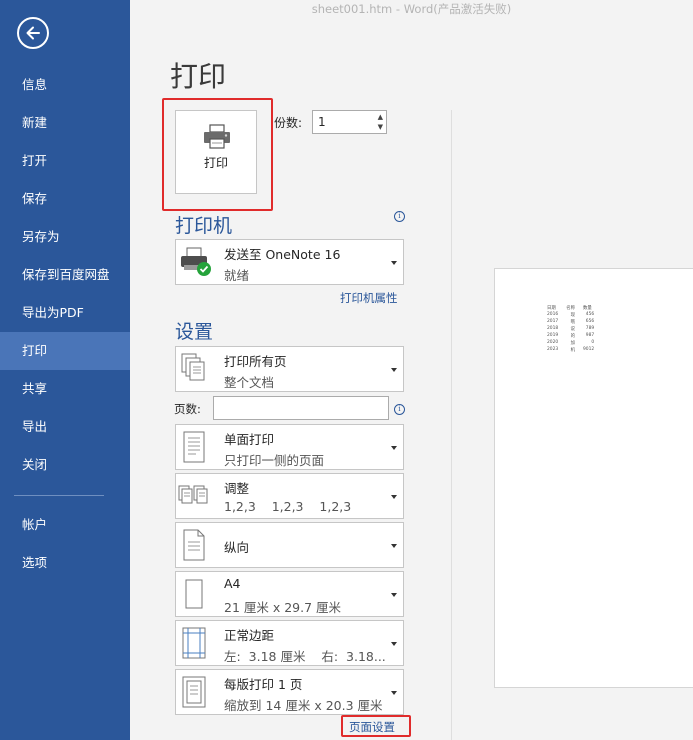 This screenshot has width=693, height=740. What do you see at coordinates (65, 313) in the screenshot?
I see `nav-export-pdf: 导出为PDF` at bounding box center [65, 313].